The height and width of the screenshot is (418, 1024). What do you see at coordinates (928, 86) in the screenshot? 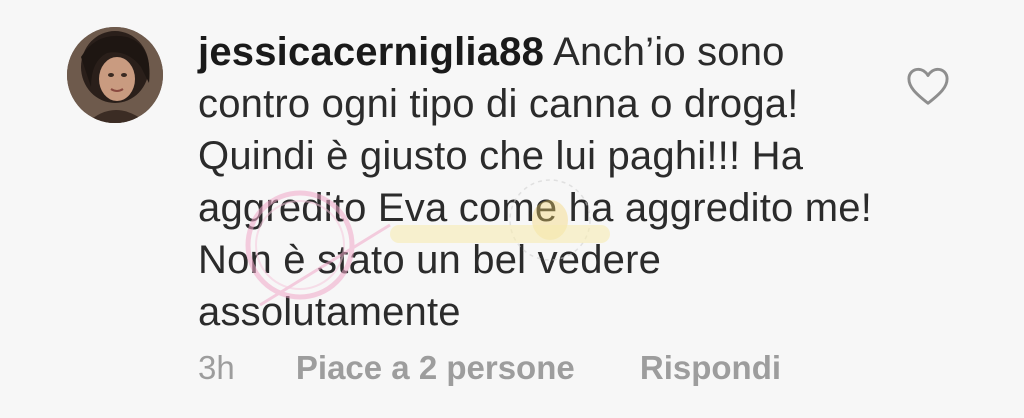
I see `heart-outline-icon` at bounding box center [928, 86].